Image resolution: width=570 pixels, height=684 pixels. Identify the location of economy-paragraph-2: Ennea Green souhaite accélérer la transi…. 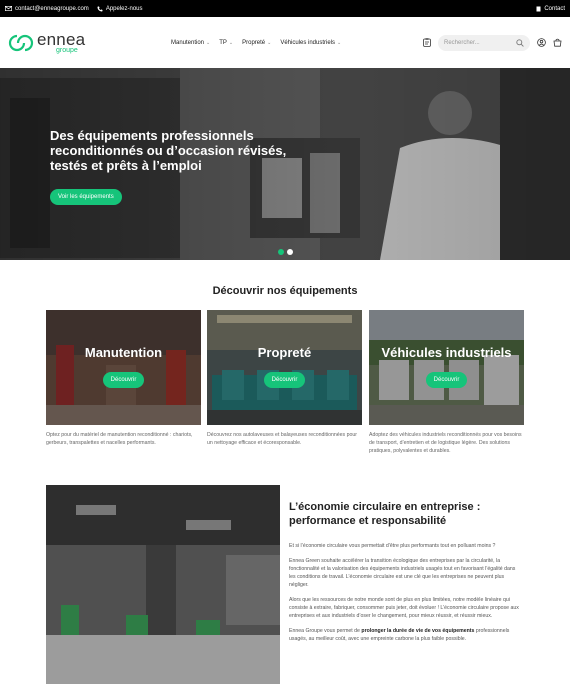
(402, 573).